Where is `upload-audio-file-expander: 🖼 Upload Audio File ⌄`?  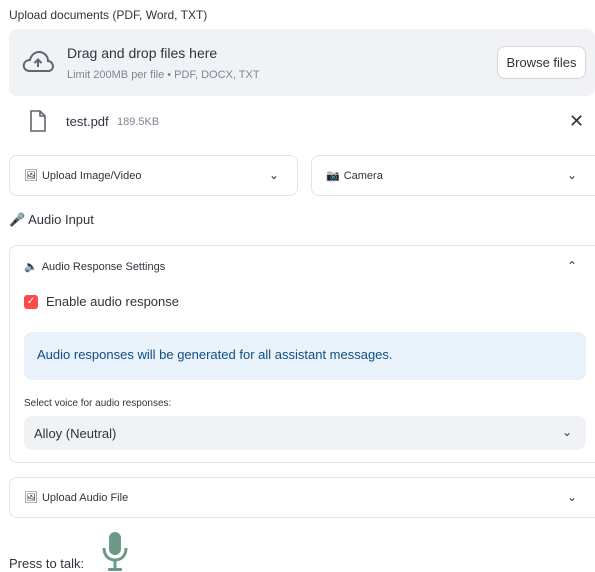
upload-audio-file-expander: 🖼 Upload Audio File ⌄ is located at coordinates (302, 497).